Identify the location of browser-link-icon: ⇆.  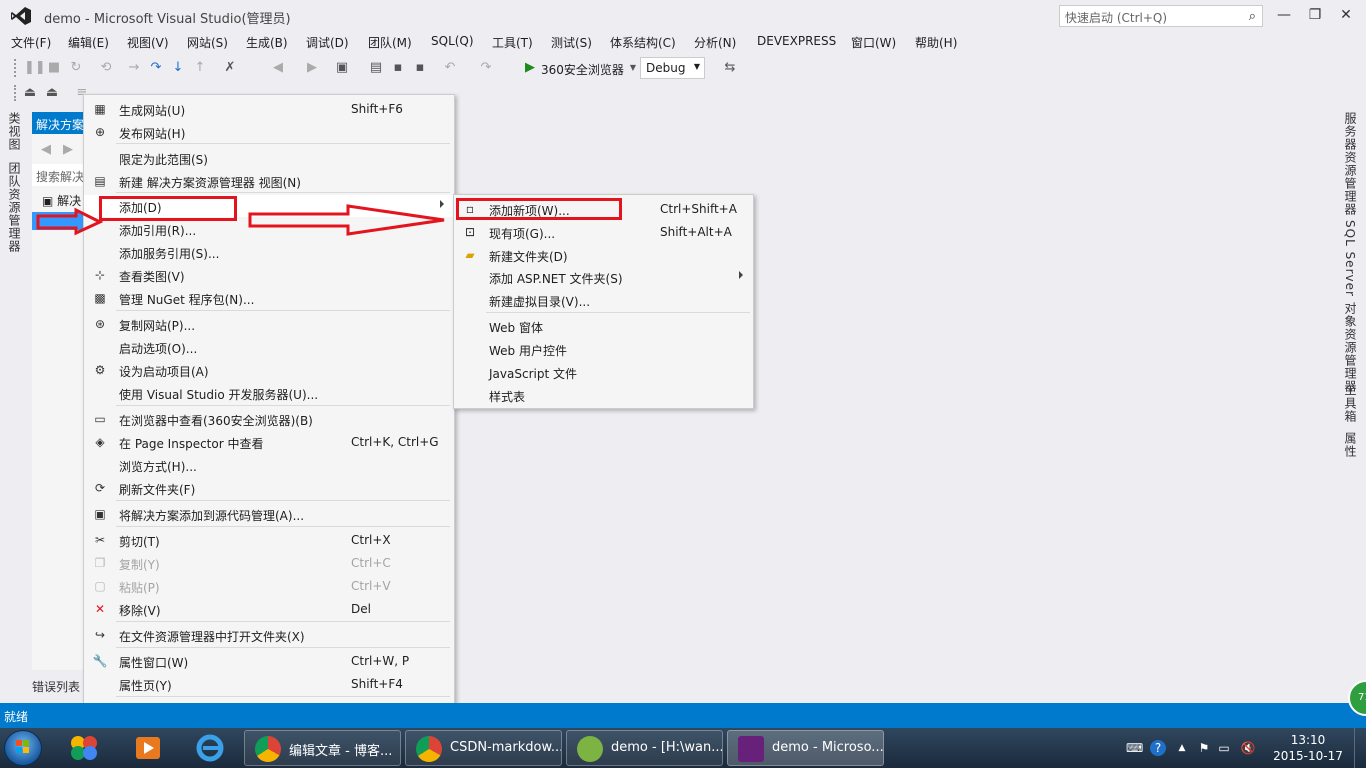
(730, 68).